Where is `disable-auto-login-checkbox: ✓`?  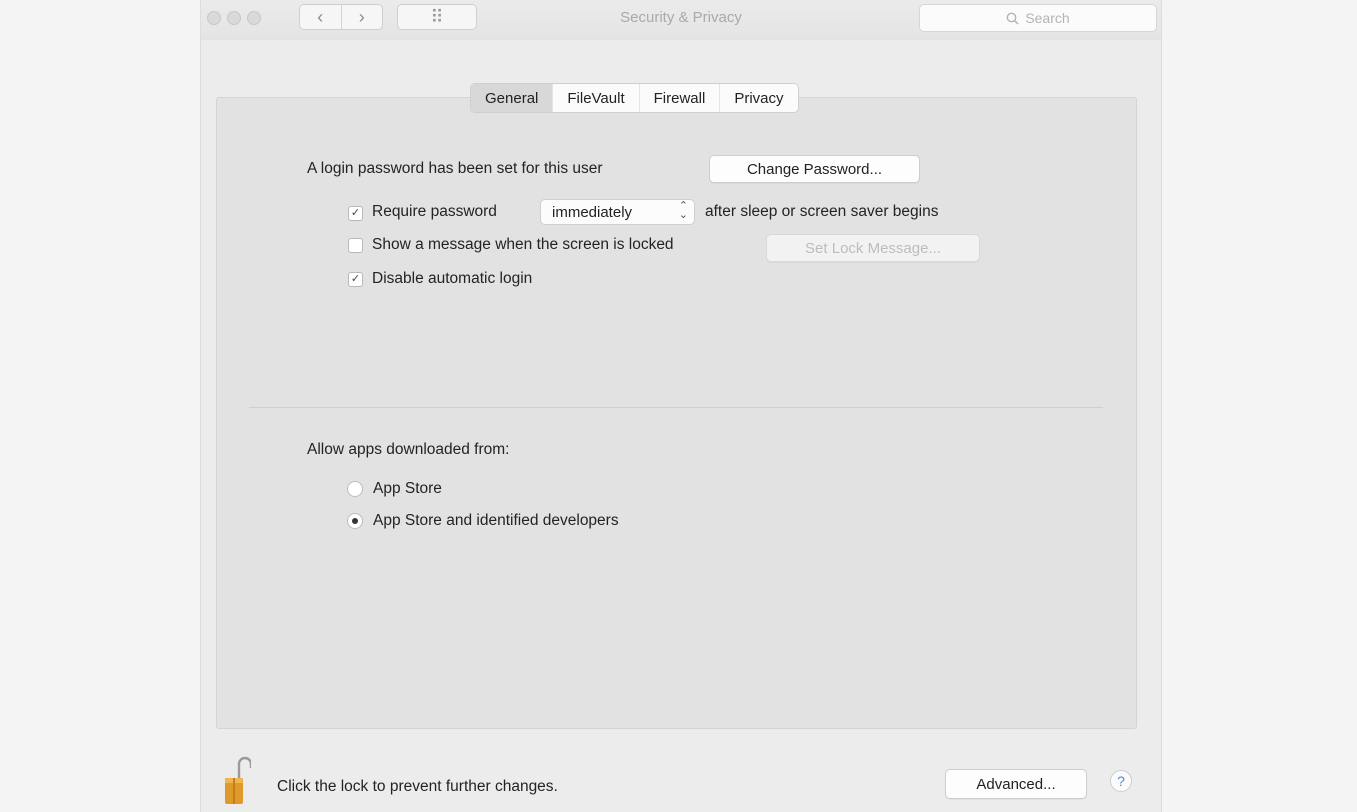
disable-auto-login-checkbox: ✓ is located at coordinates (355, 279).